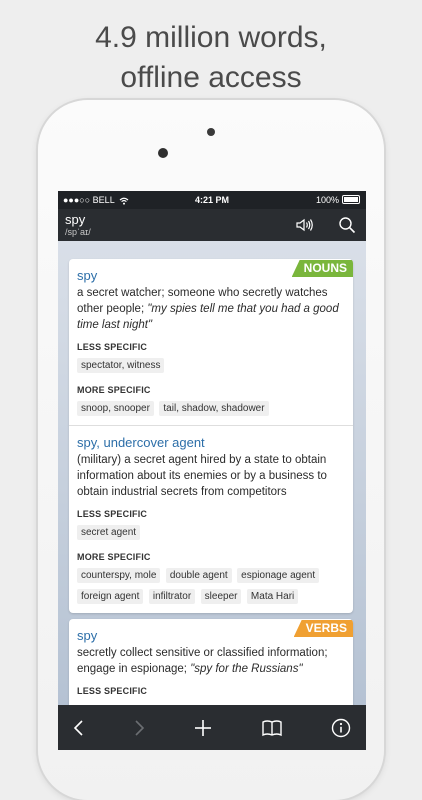 This screenshot has height=800, width=422. Describe the element at coordinates (212, 225) in the screenshot. I see `word-header: spy /spˈaɪ/` at that location.